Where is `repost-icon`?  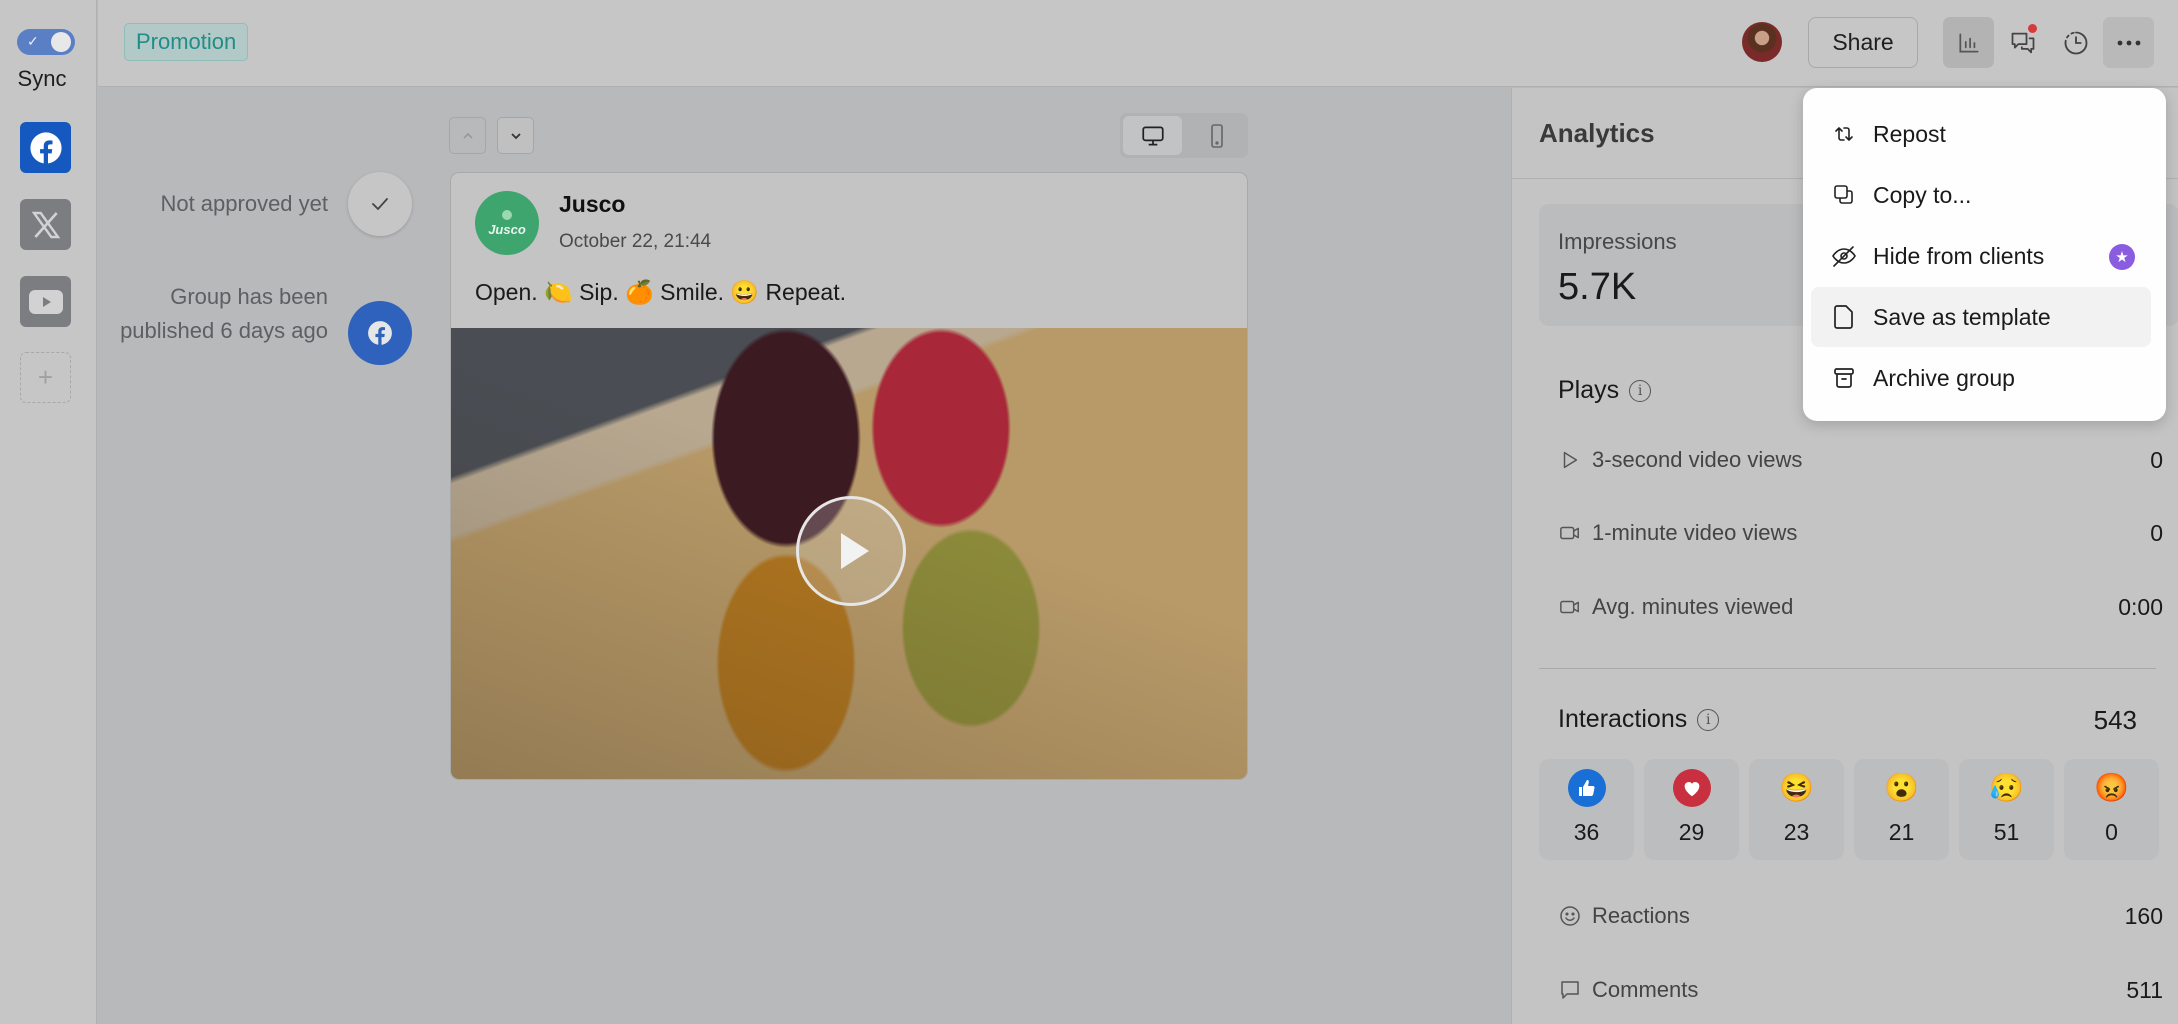 repost-icon is located at coordinates (1844, 134).